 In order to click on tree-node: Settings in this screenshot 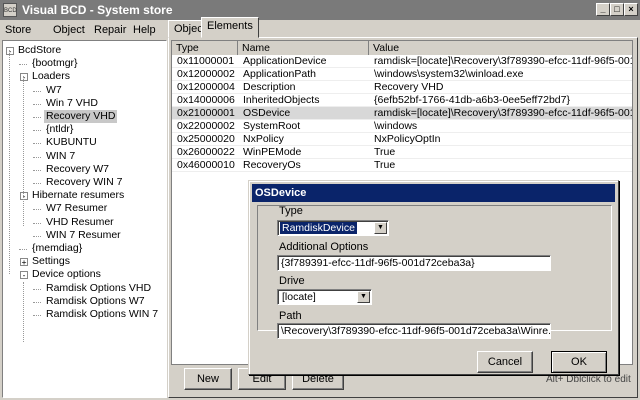, I will do `click(51, 261)`.